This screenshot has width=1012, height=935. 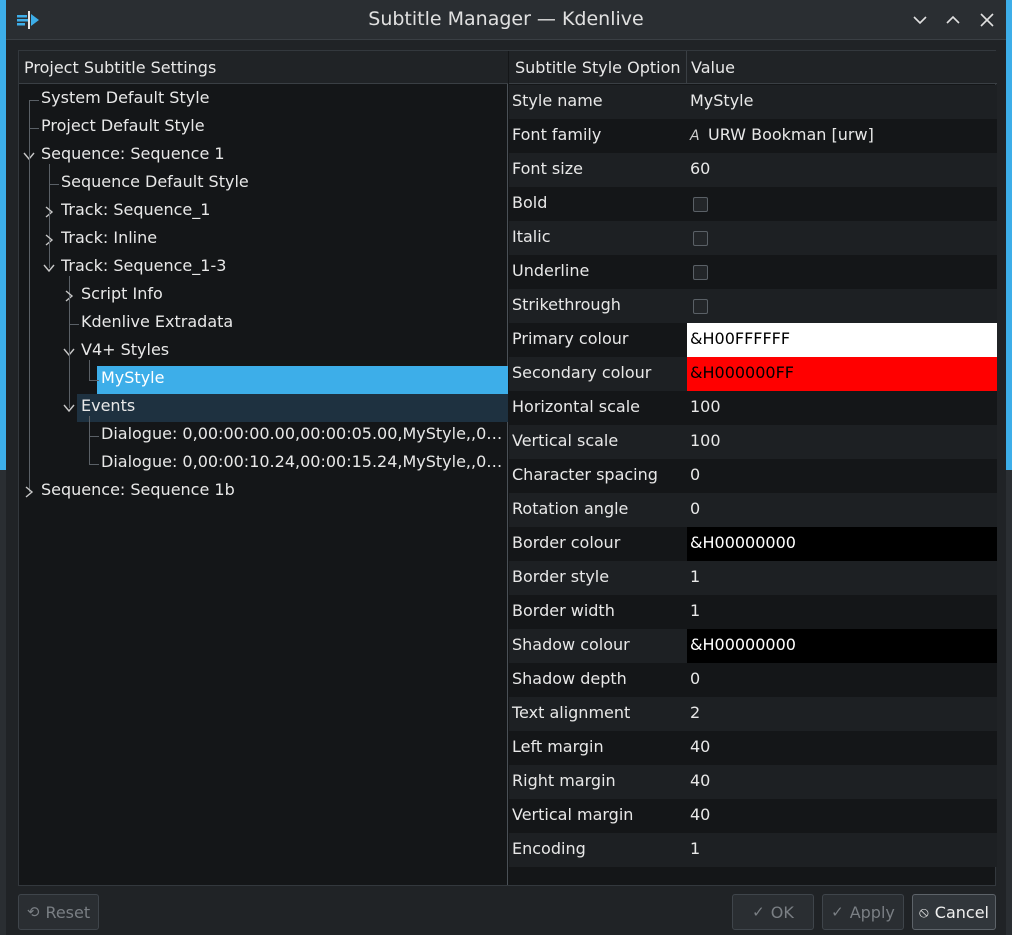 I want to click on tree-item-label: MyStyle, so click(x=302, y=381).